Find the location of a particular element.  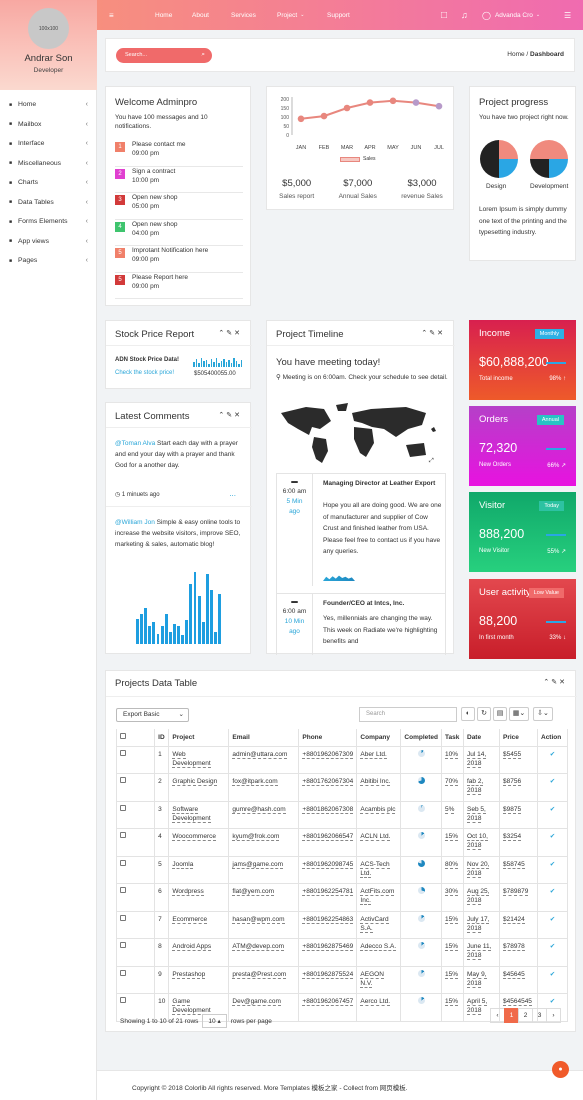

cell-phone: +8801762067304 is located at coordinates (328, 787).